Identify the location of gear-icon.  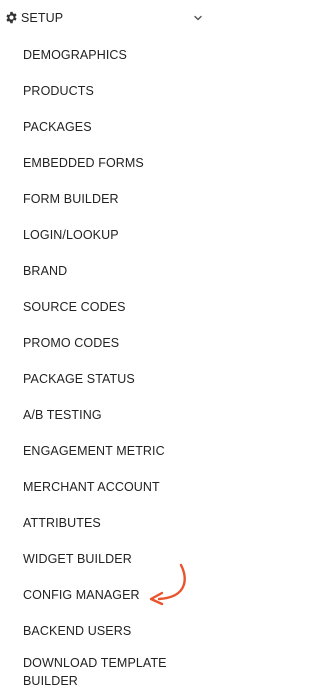
(11, 17).